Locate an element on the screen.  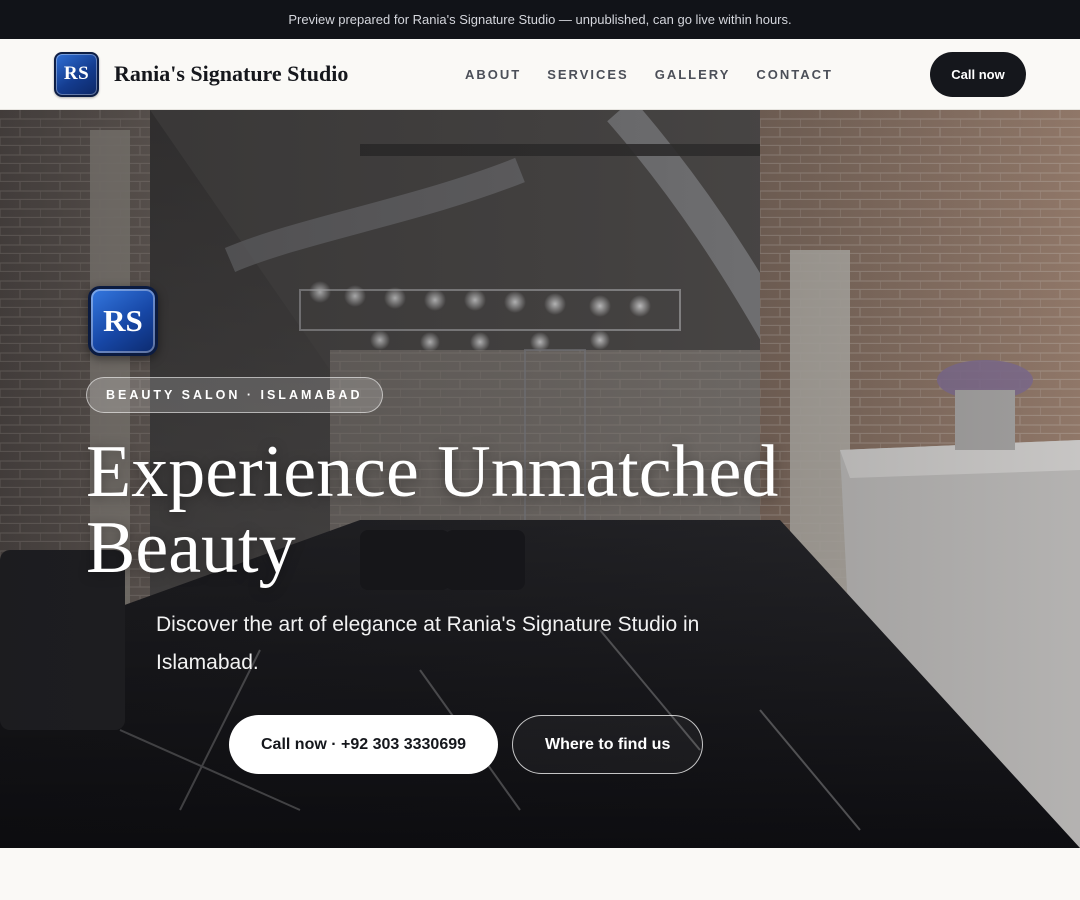
hero-category-tag: BEAUTY SALON · ISLAMABAD is located at coordinates (234, 395).